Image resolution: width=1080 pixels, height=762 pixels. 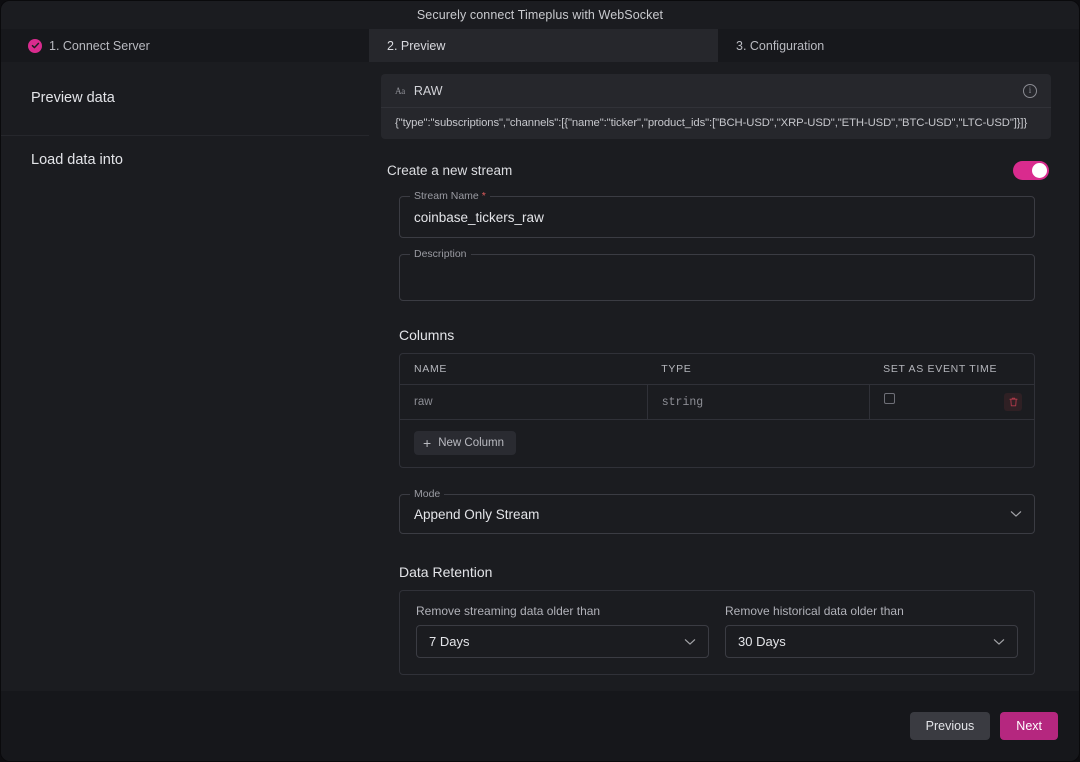 I want to click on new-column-row: + New Column, so click(x=717, y=443).